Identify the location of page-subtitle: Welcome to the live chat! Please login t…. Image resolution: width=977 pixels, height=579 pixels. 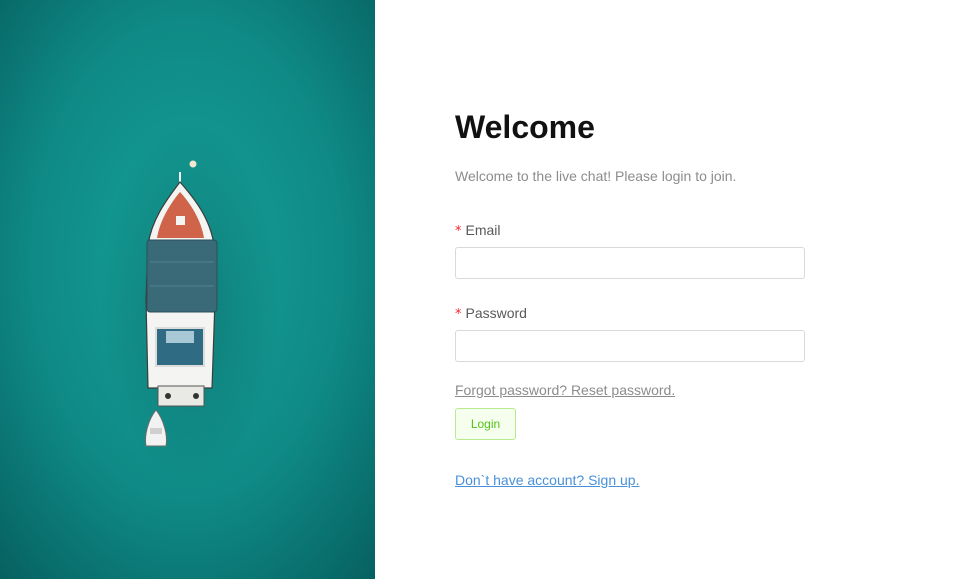
(596, 176).